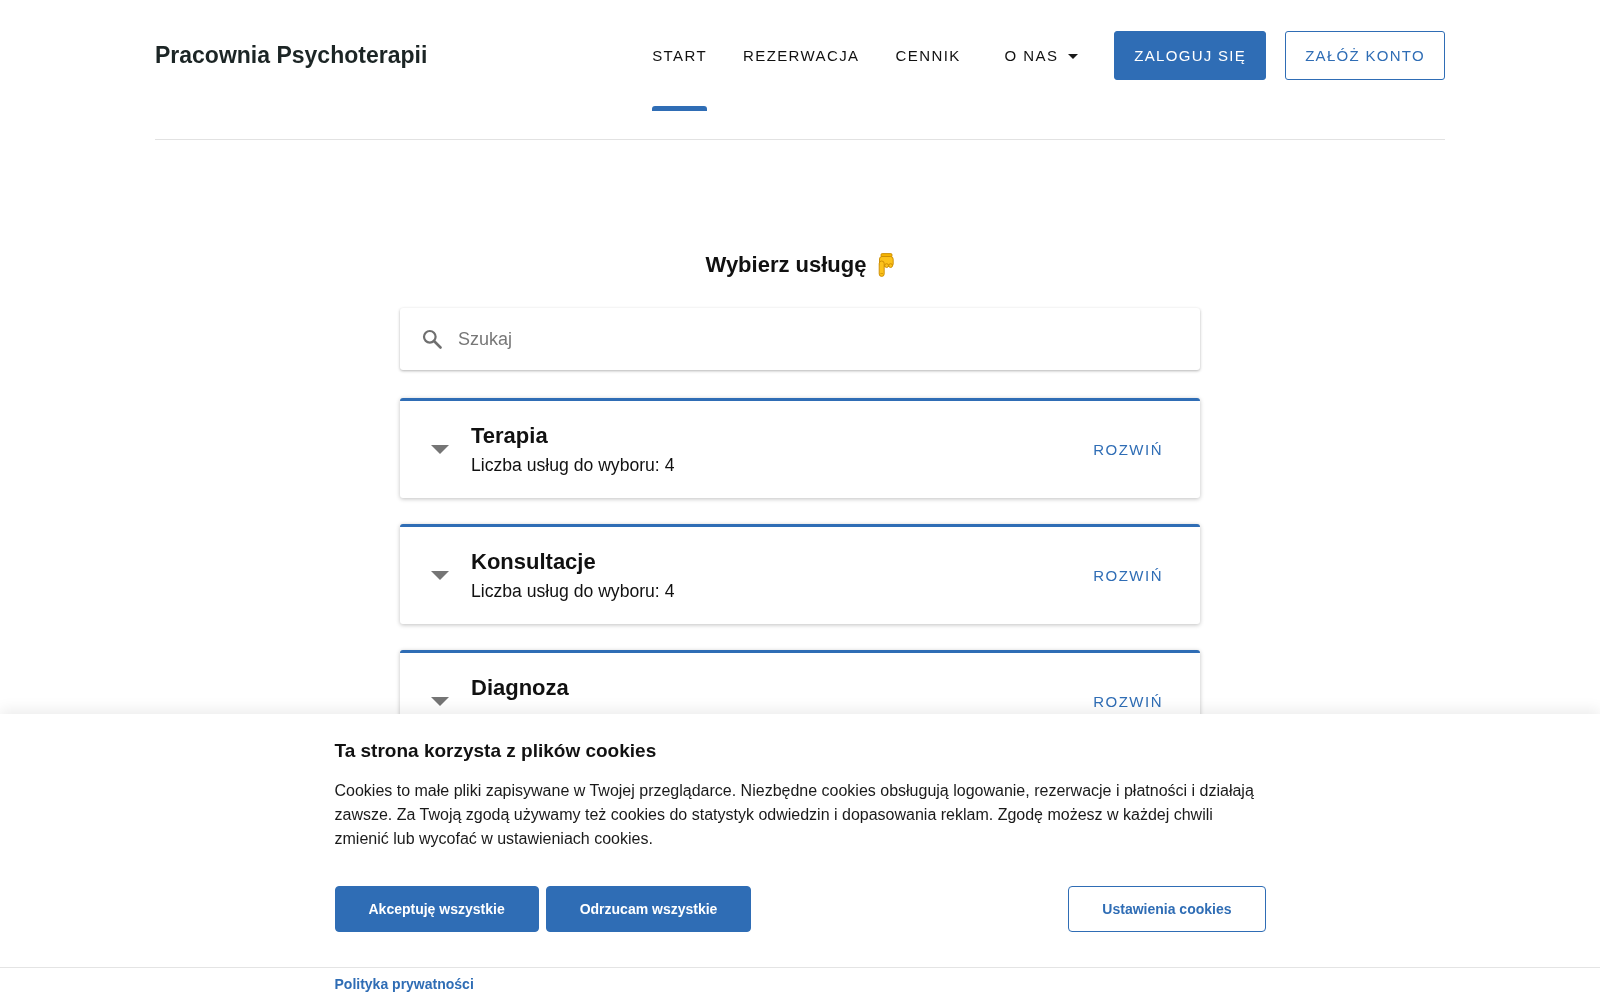 This screenshot has height=1000, width=1600. I want to click on service-category-card: Terapia Liczba usług do wyboru: 4 ROZWIŃ, so click(800, 448).